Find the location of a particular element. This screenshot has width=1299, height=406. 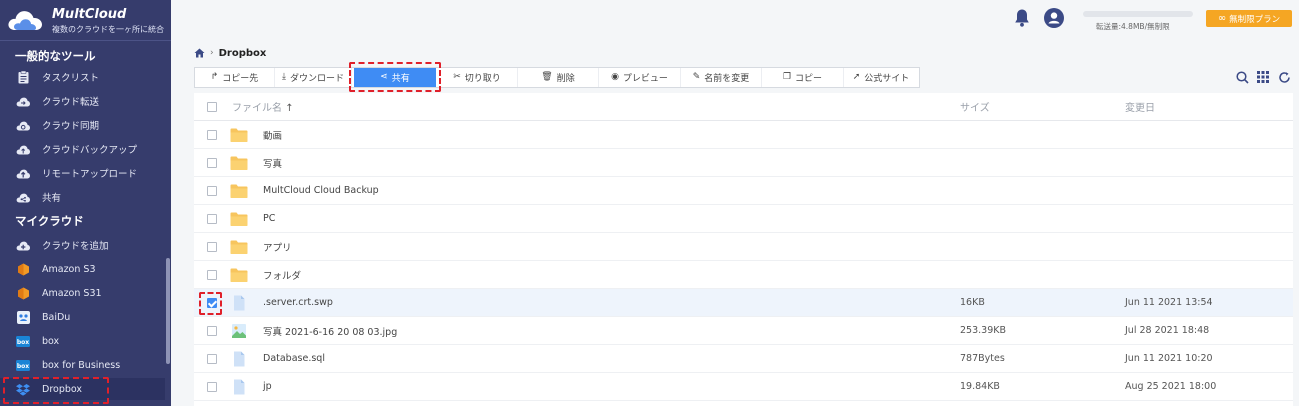

file-name: 写真 2021-6-16 20 08 03.jpg is located at coordinates (330, 331).